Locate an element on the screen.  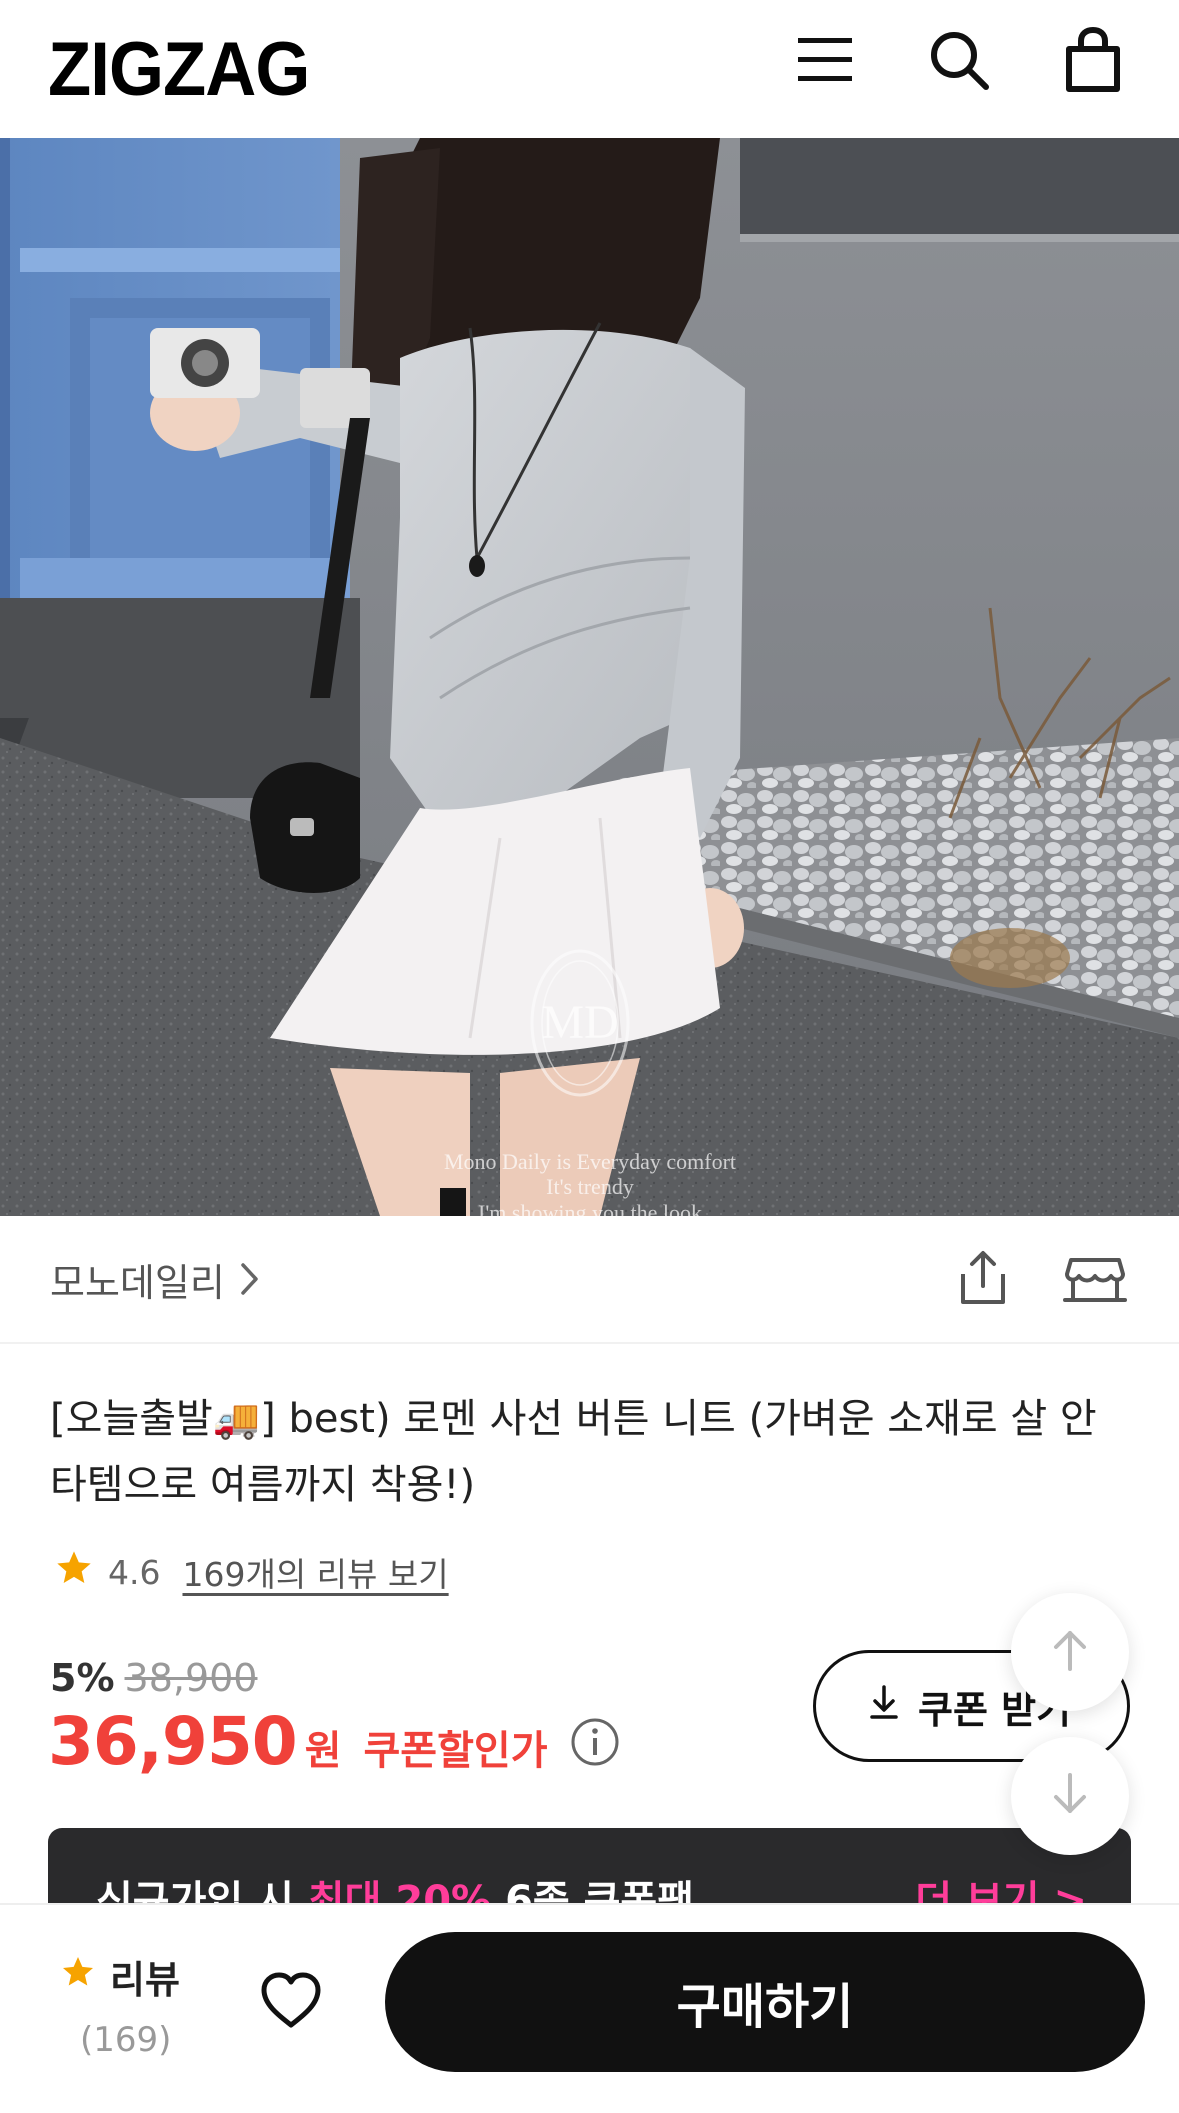
seller-actions is located at coordinates (1040, 1280).